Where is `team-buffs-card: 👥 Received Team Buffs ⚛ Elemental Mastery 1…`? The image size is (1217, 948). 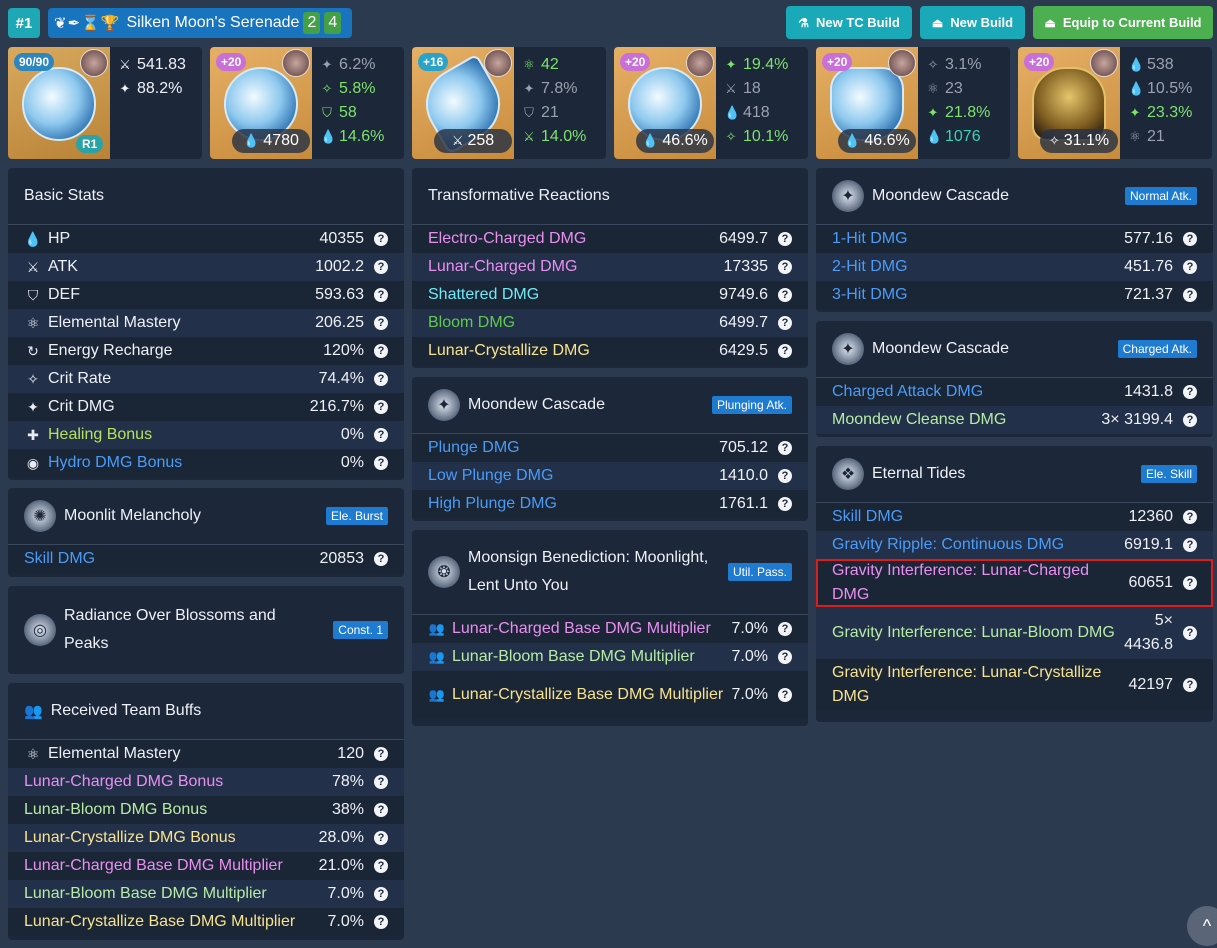 team-buffs-card: 👥 Received Team Buffs ⚛ Elemental Mastery 1… is located at coordinates (206, 811).